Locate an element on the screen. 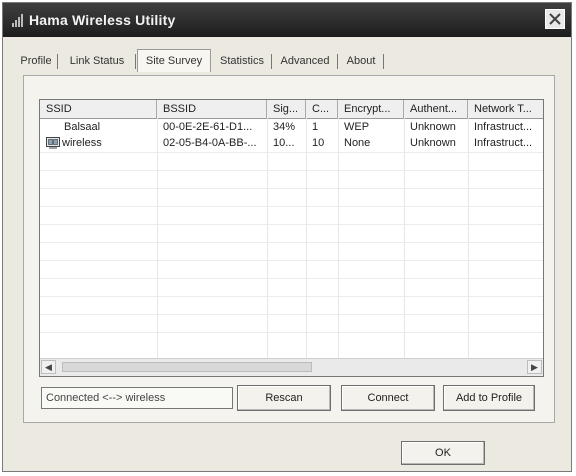 The image size is (576, 476). scroll-right-button: ▶ is located at coordinates (534, 367).